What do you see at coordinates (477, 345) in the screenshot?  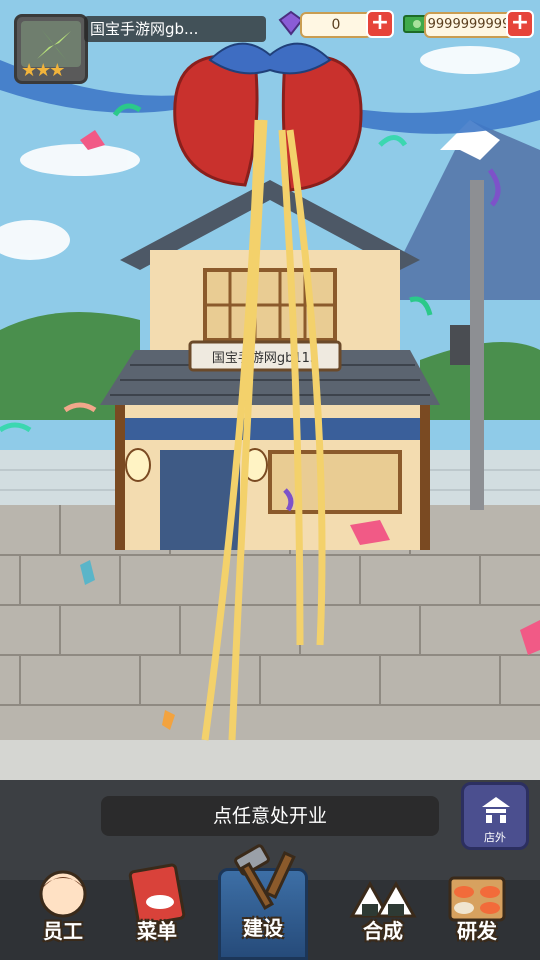 I see `utility-pole` at bounding box center [477, 345].